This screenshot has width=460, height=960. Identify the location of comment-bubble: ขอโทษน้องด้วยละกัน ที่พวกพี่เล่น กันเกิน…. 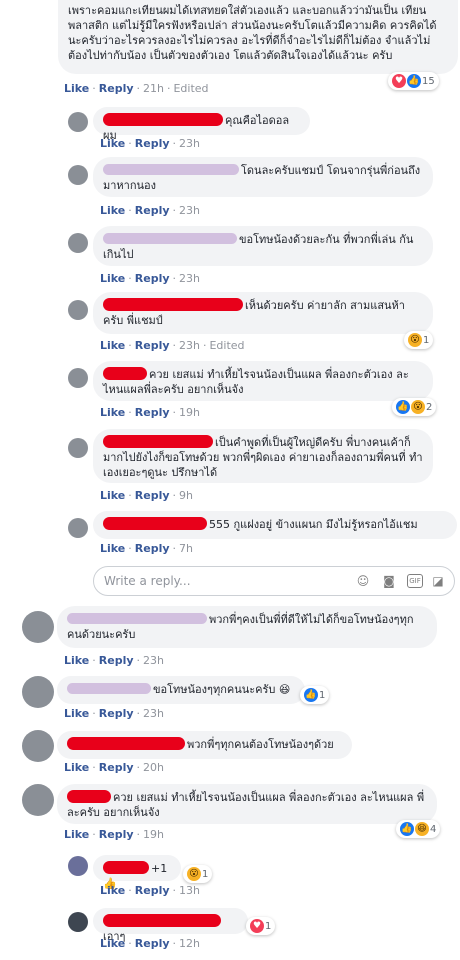
(263, 246).